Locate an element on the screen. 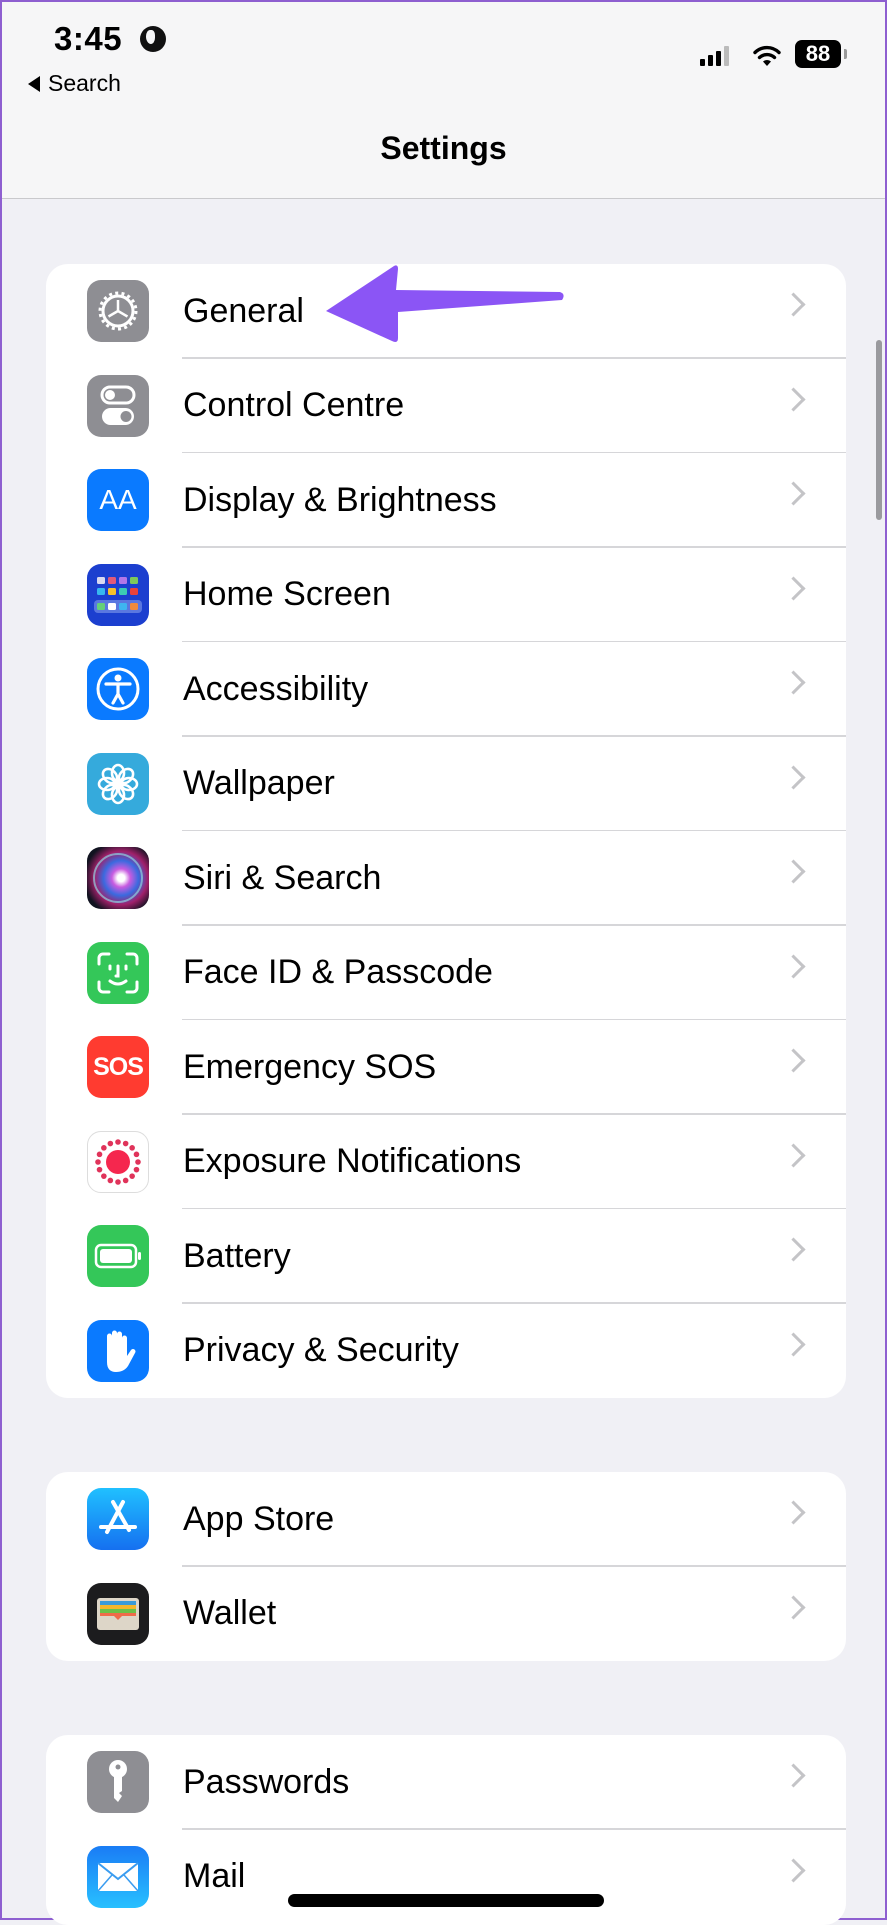 The height and width of the screenshot is (1925, 887). globe-icon is located at coordinates (153, 39).